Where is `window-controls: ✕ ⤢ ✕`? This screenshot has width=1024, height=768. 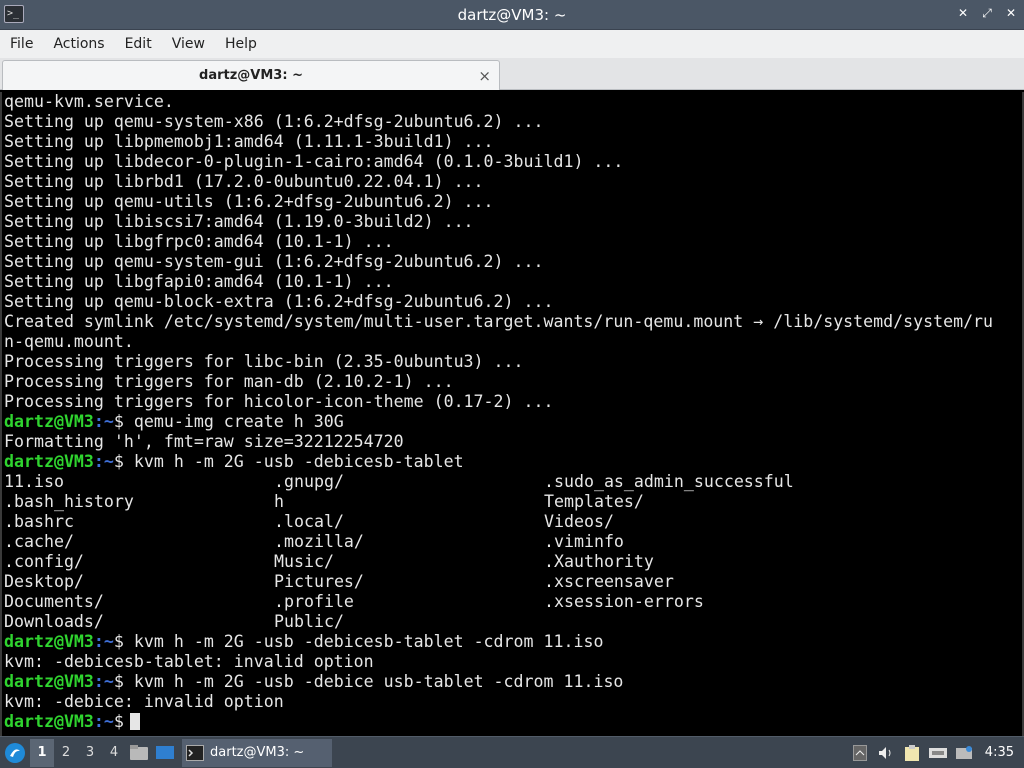 window-controls: ✕ ⤢ ✕ is located at coordinates (987, 13).